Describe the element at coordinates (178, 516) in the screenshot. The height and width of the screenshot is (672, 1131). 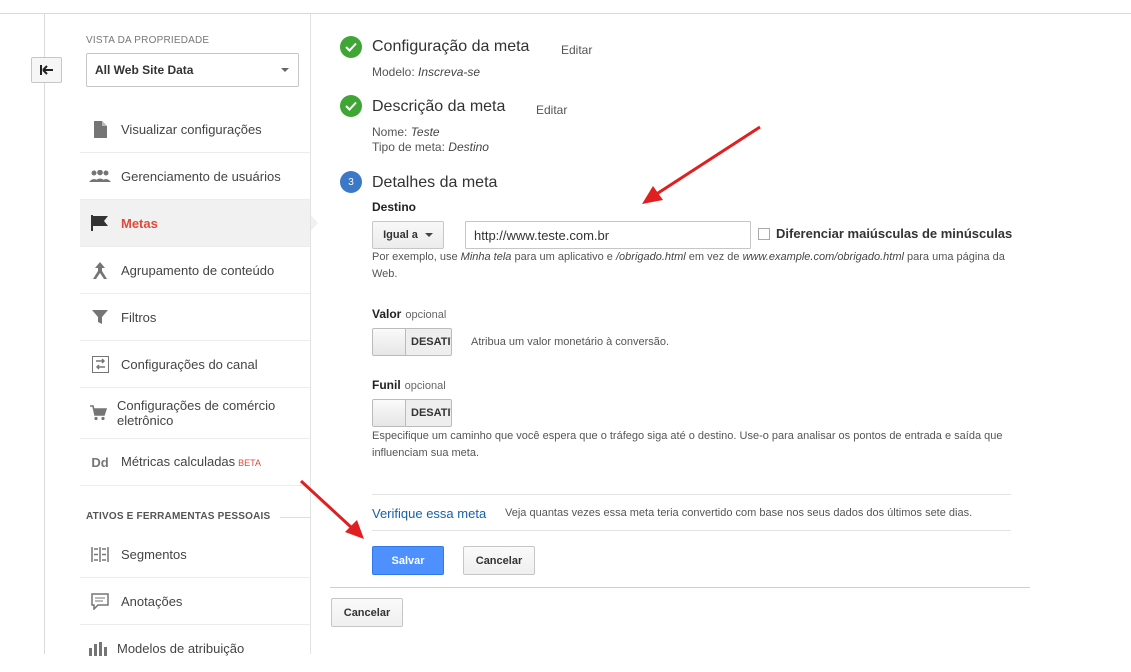
I see `personal-tools-heading: ATIVOS E FERRAMENTAS PESSOAIS` at that location.